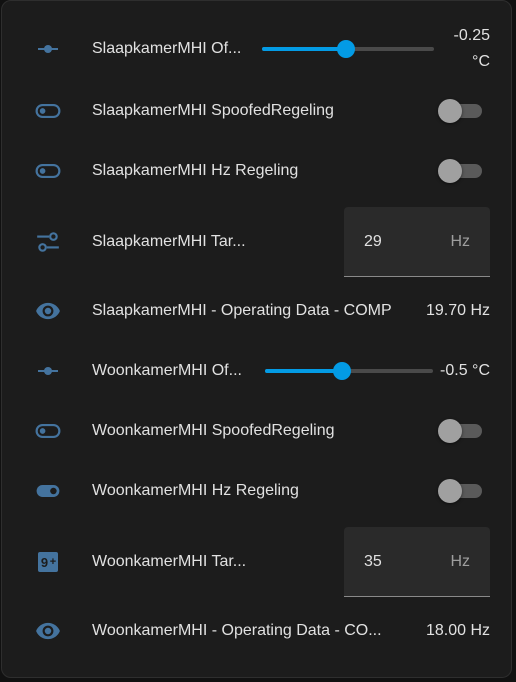 The width and height of the screenshot is (516, 682). I want to click on entity-state: -0.25 °C, so click(472, 49).